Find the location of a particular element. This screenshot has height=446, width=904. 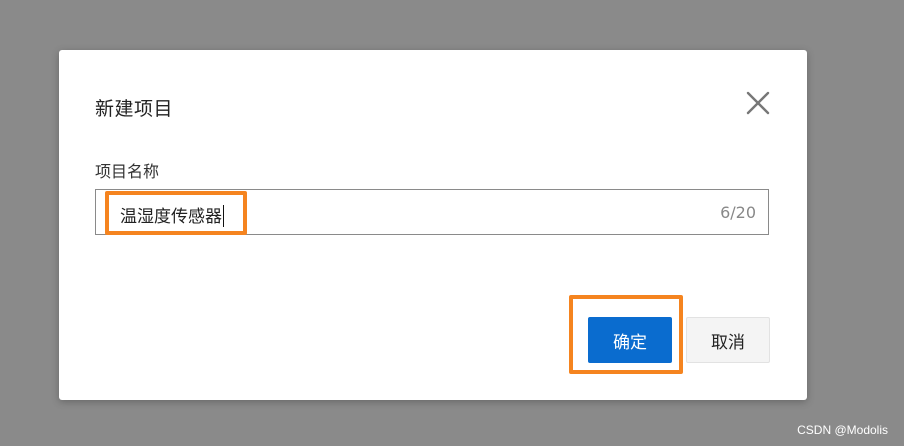

dialog-title: 新建项目 is located at coordinates (134, 109).